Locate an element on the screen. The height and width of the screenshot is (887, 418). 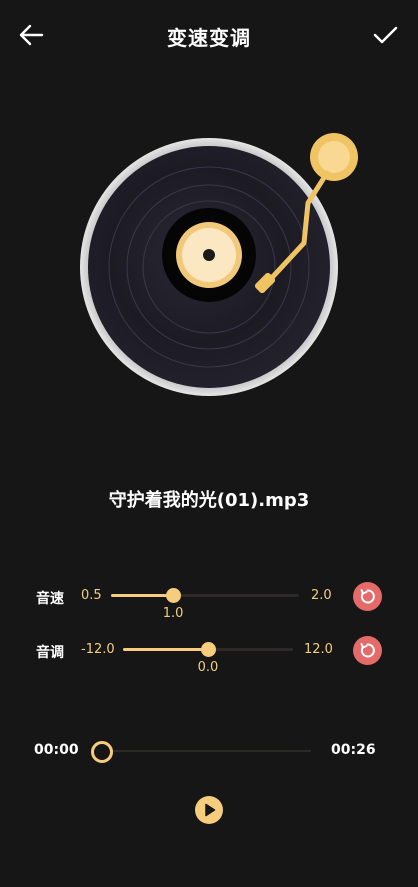
speed-control: 音速 0.5 1.0 2.0 is located at coordinates (209, 602).